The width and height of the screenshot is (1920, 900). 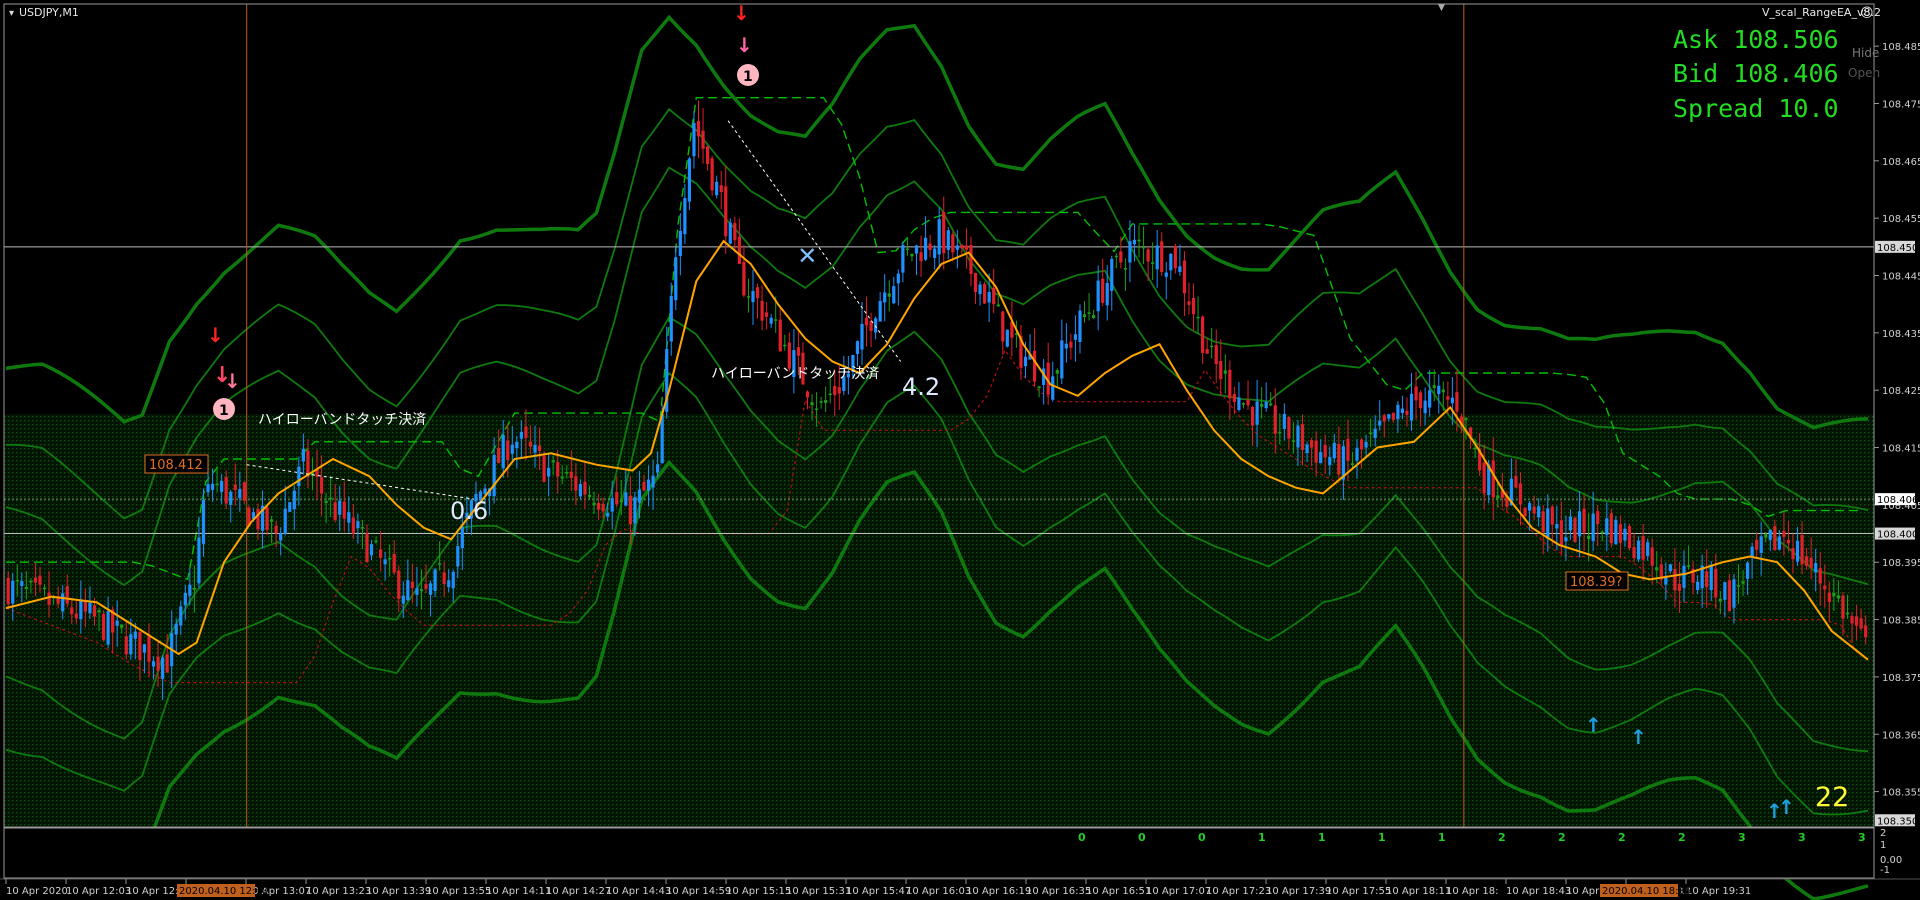 What do you see at coordinates (1596, 582) in the screenshot?
I see `svg-text: 108.39?` at bounding box center [1596, 582].